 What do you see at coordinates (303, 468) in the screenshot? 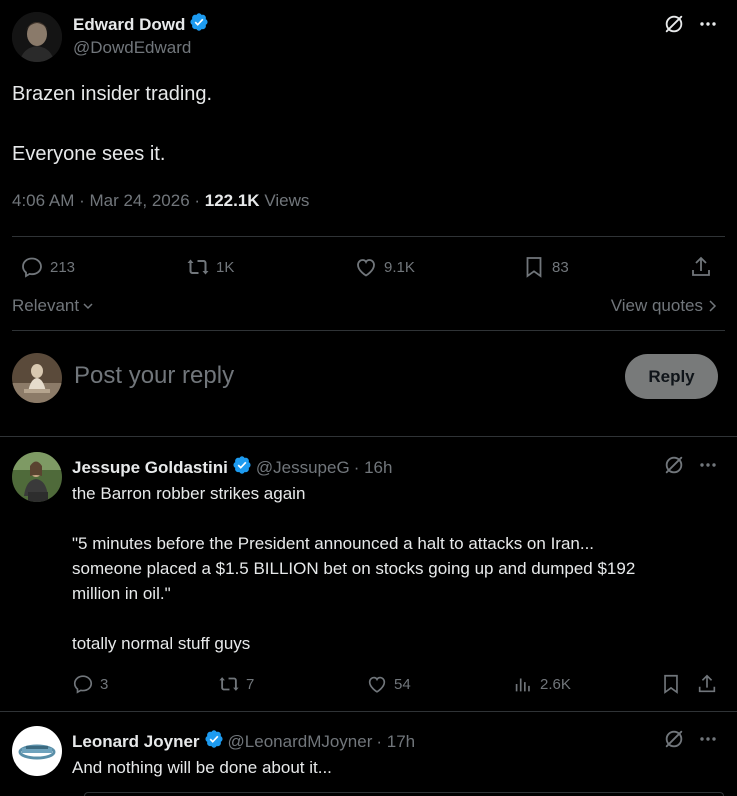
I see `reply-author-handle: @JessupeG` at bounding box center [303, 468].